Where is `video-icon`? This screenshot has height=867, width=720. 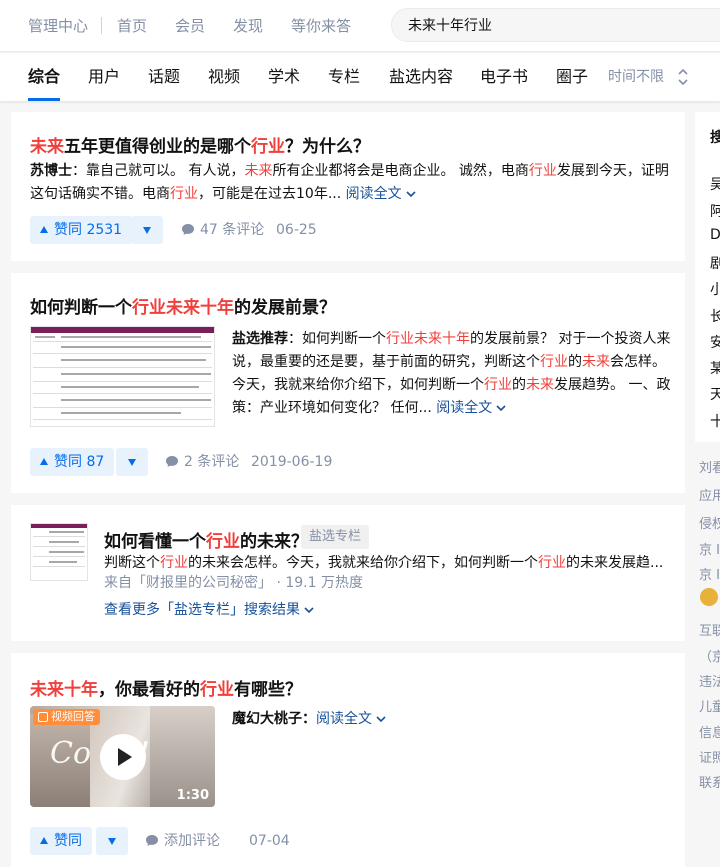
video-icon is located at coordinates (43, 717).